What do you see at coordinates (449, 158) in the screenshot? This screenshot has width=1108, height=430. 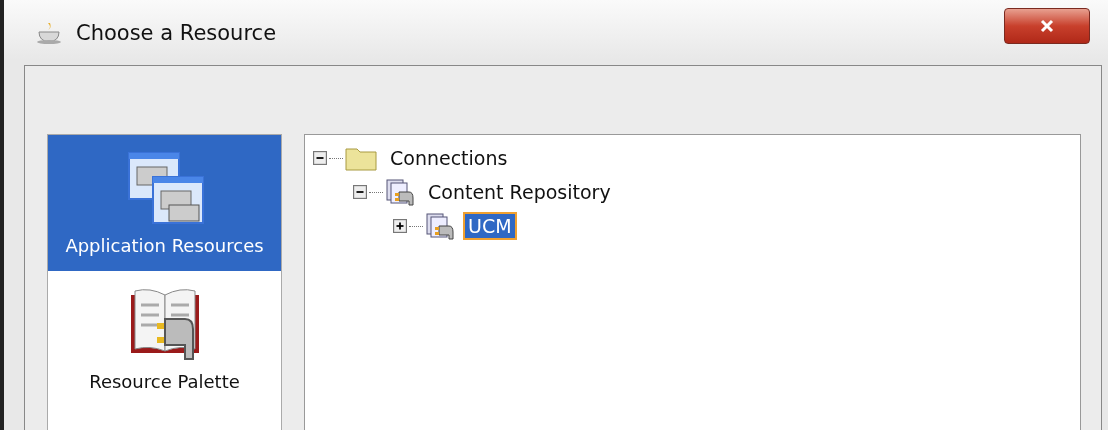 I see `tree-item: Connections` at bounding box center [449, 158].